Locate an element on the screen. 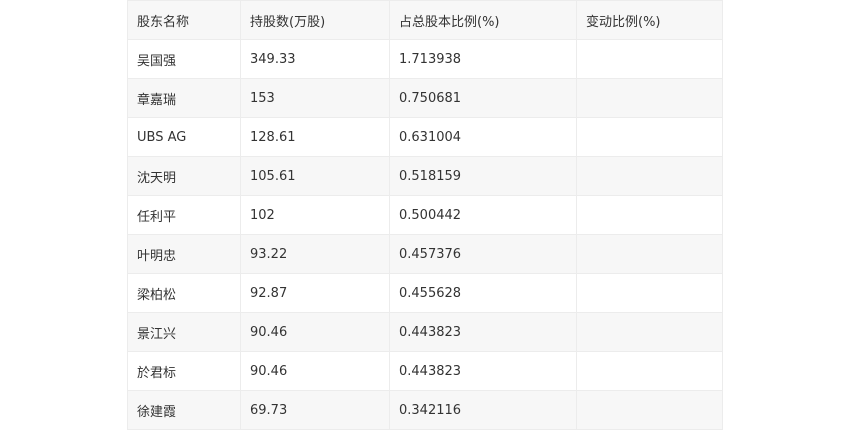  cell-shares-held: 153 is located at coordinates (315, 98).